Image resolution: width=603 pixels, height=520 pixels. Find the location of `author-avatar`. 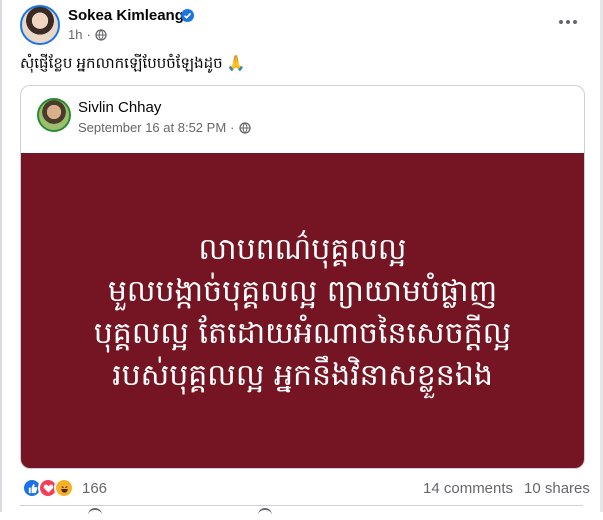

author-avatar is located at coordinates (40, 25).